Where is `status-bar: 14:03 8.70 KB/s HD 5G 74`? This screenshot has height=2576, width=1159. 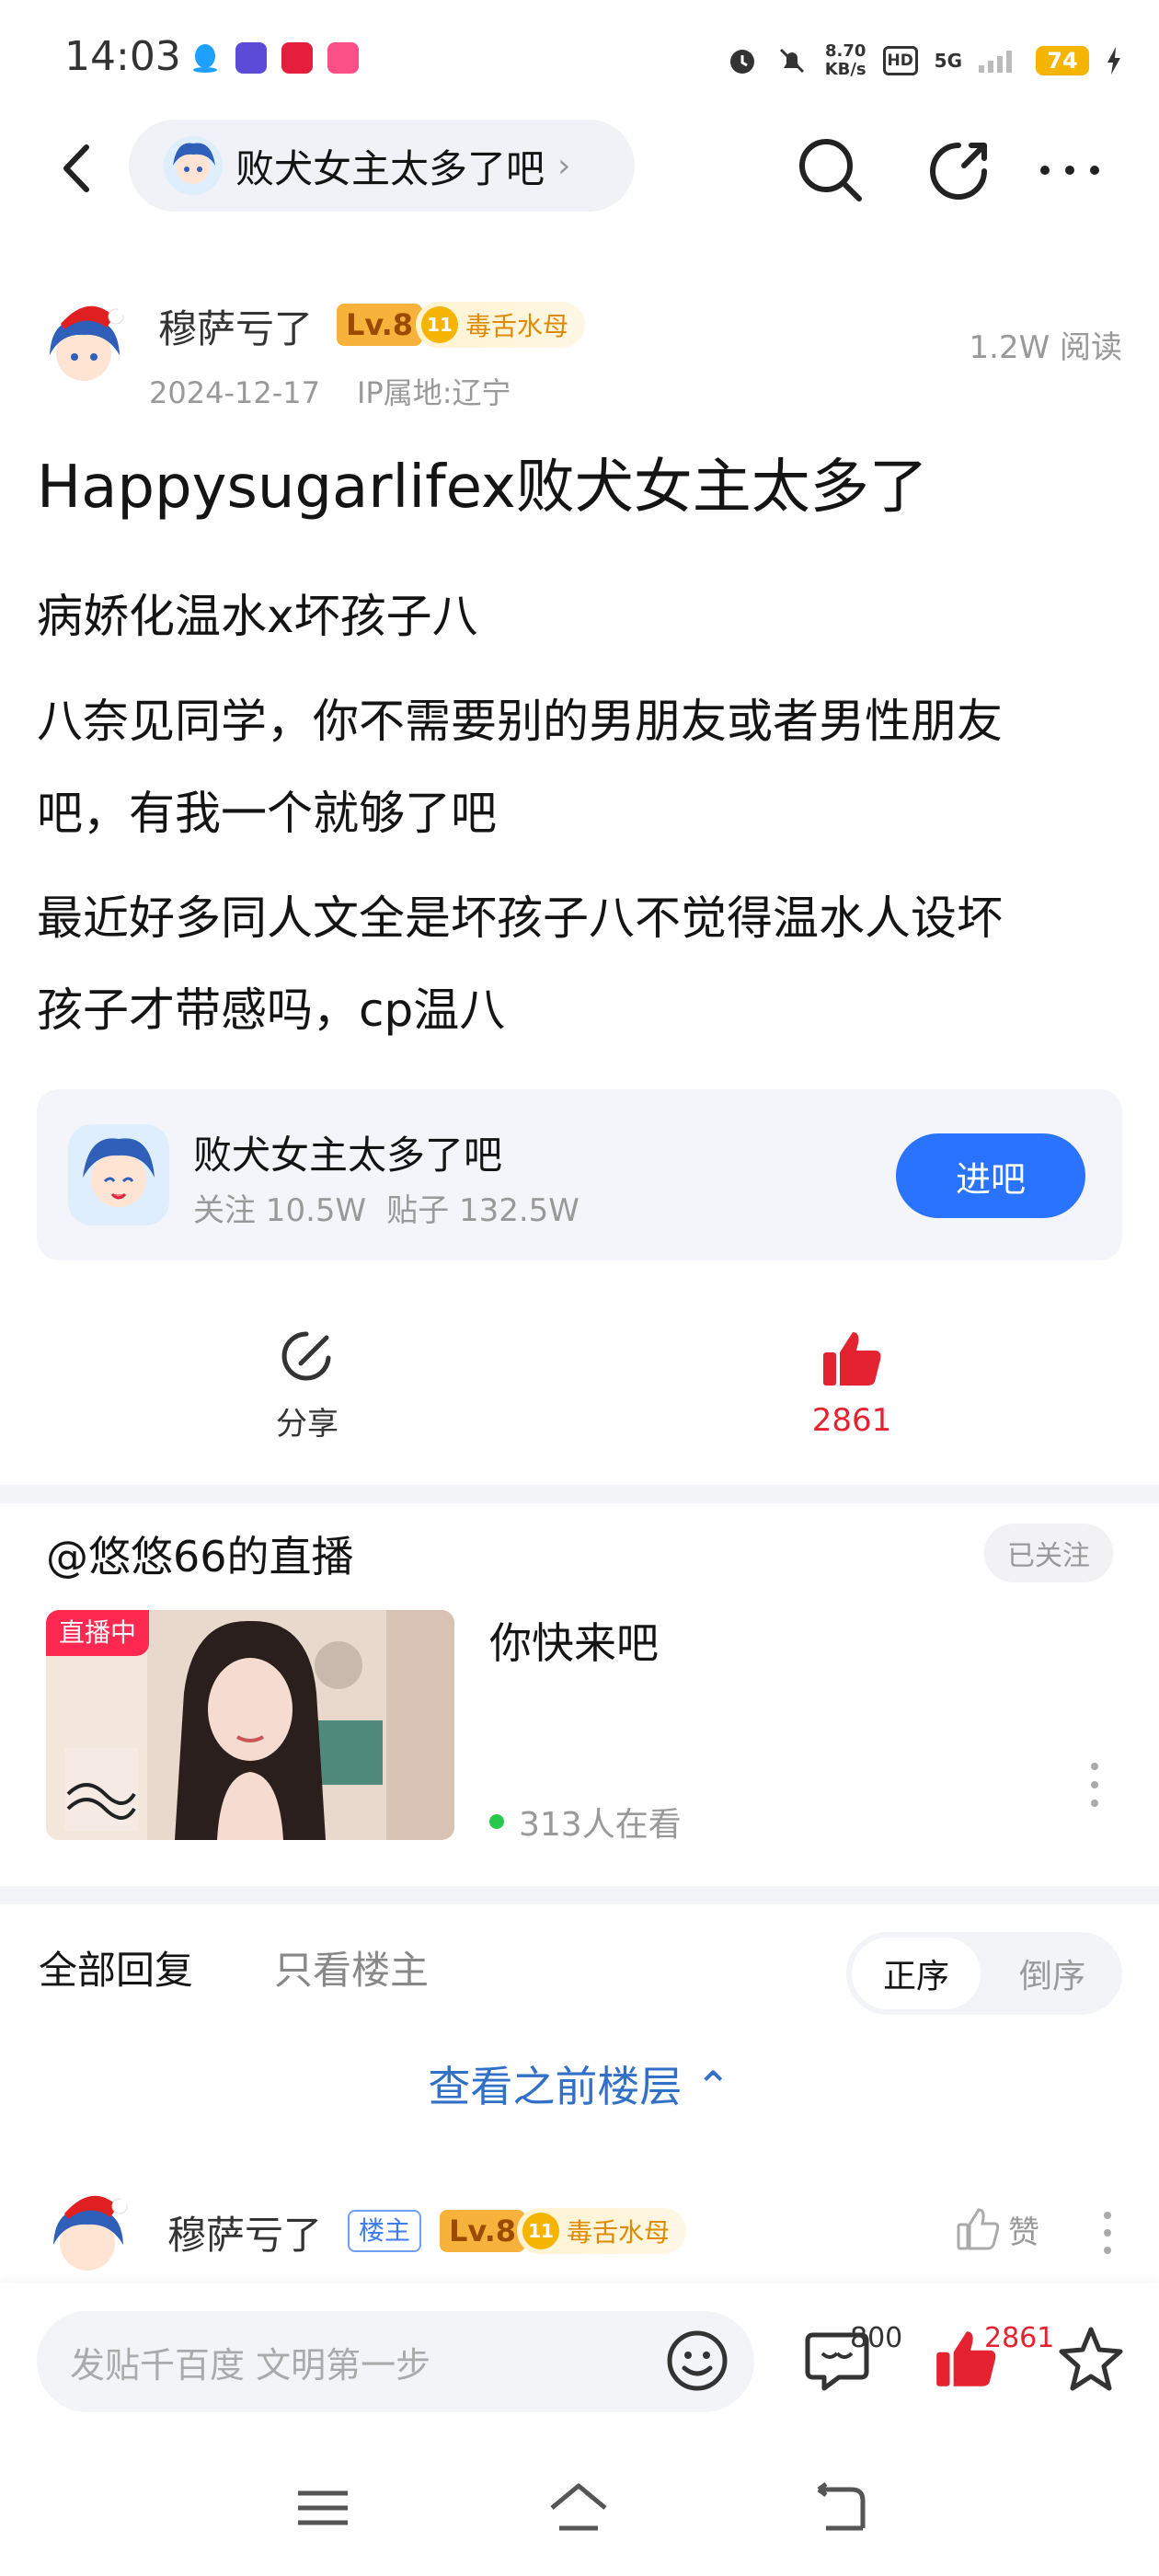
status-bar: 14:03 8.70 KB/s HD 5G 74 is located at coordinates (579, 60).